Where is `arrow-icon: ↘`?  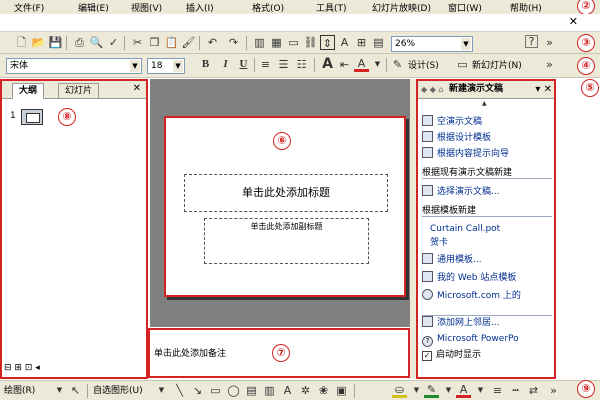
arrow-icon: ↘ is located at coordinates (197, 390).